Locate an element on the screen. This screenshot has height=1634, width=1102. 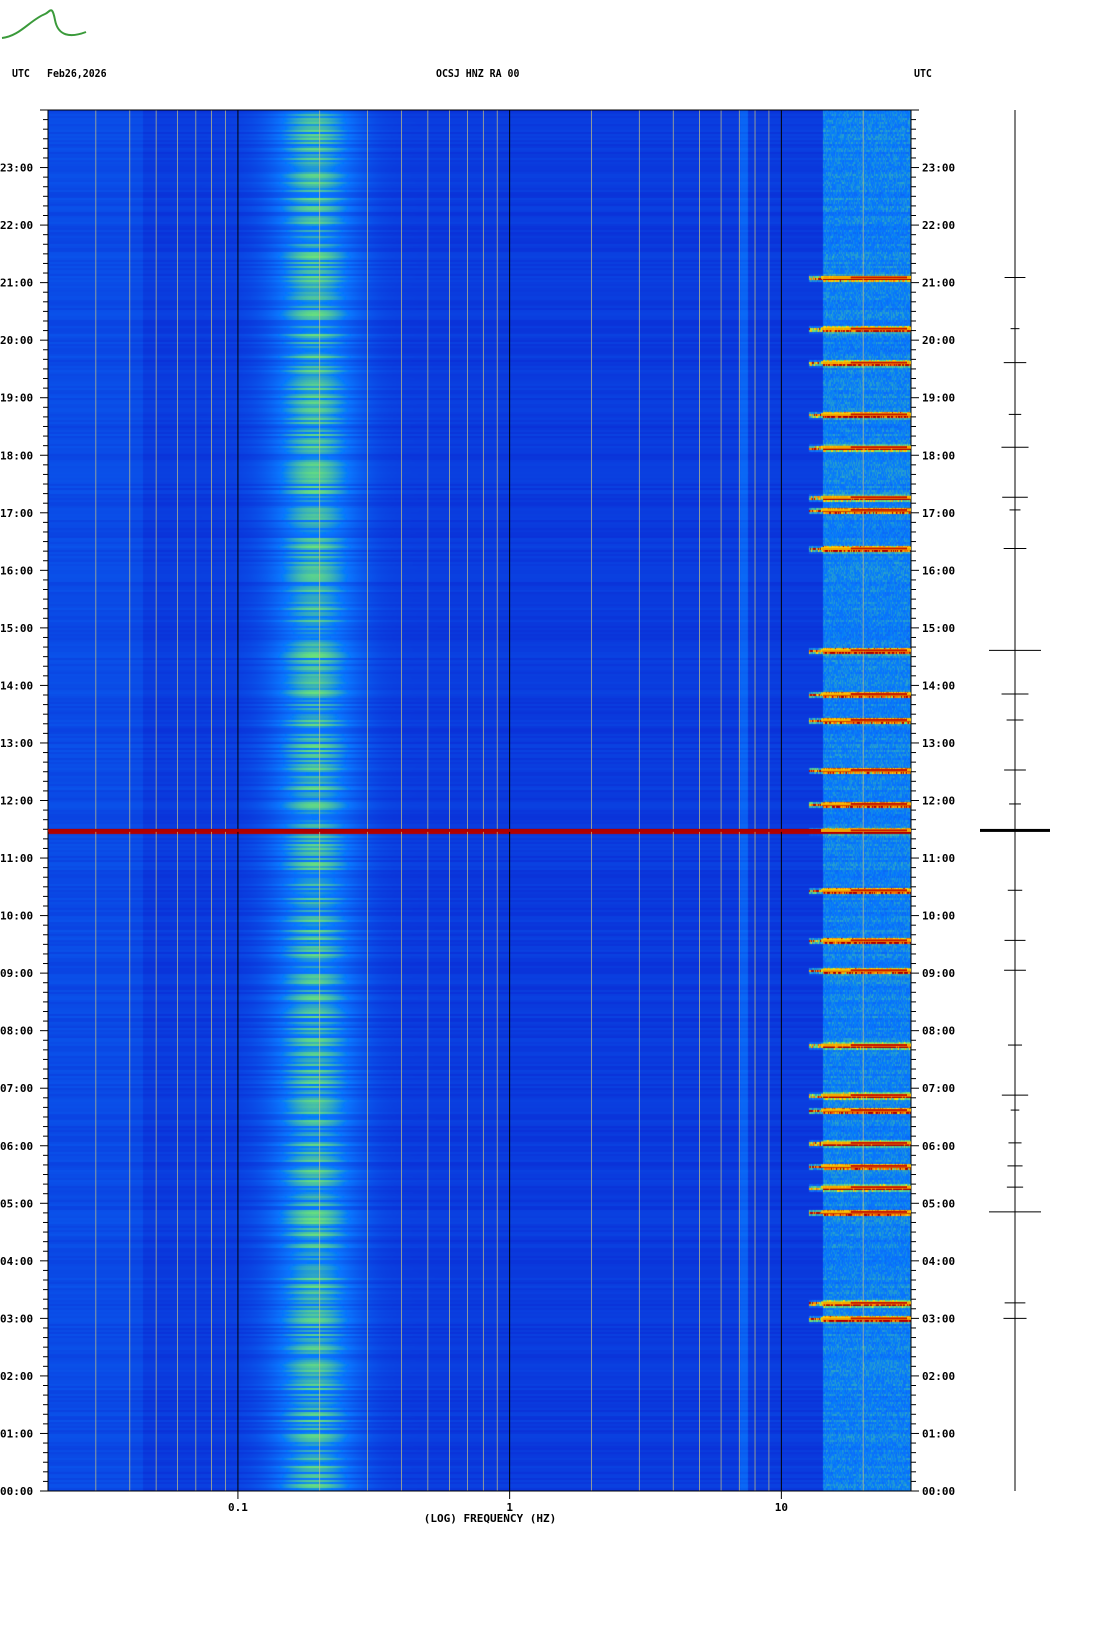
y-tick-label-right: 13:00 is located at coordinates (938, 743).